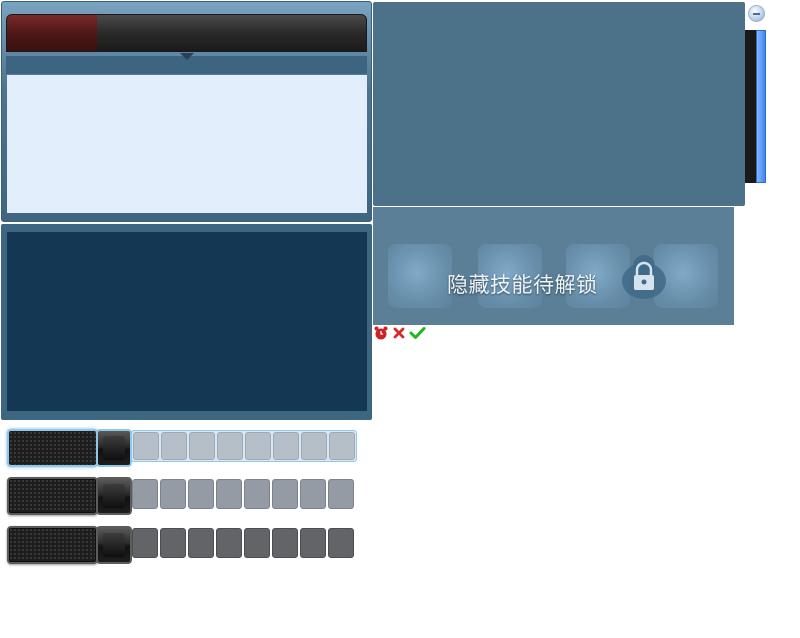 This screenshot has width=800, height=638. Describe the element at coordinates (187, 321) in the screenshot. I see `dark-panel` at that location.